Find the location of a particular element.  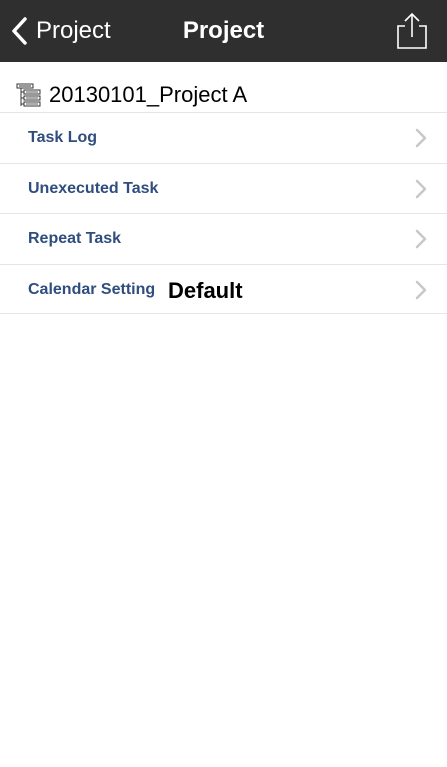

share-button is located at coordinates (412, 31).